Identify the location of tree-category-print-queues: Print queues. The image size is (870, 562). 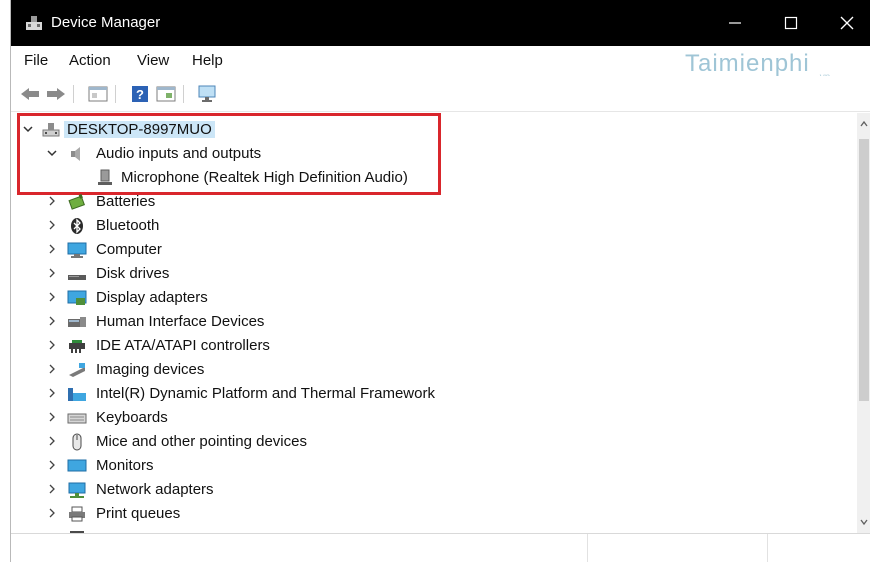
(434, 514).